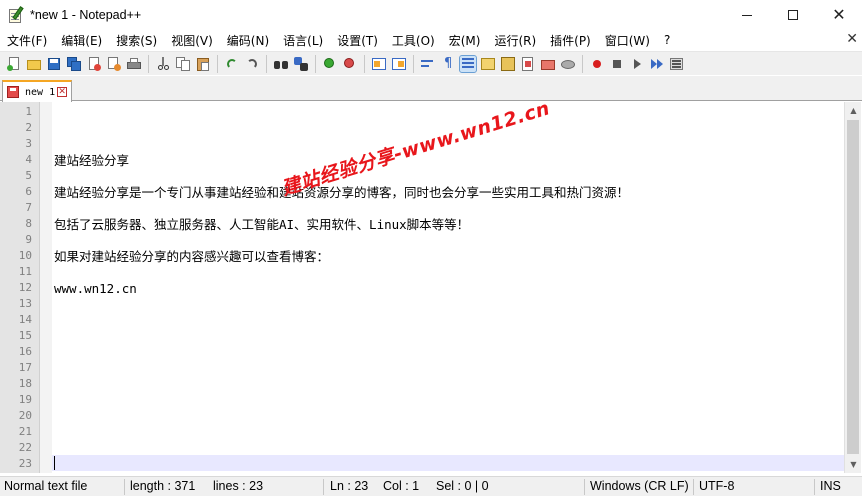  What do you see at coordinates (717, 486) in the screenshot?
I see `status-encoding: UTF-8` at bounding box center [717, 486].